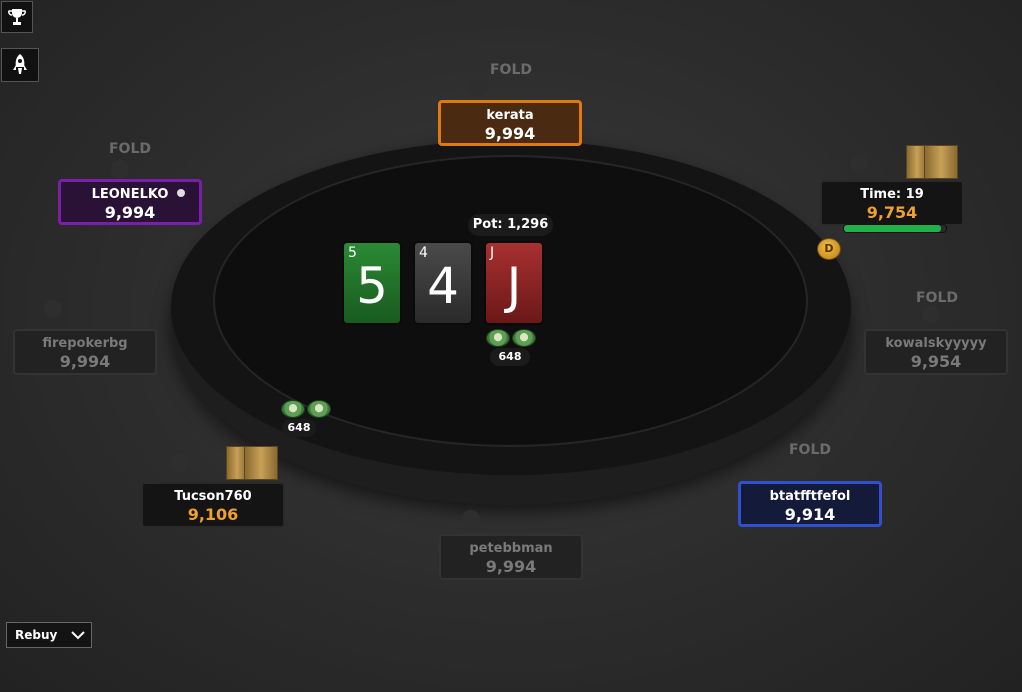  I want to click on player-stack: 9,914, so click(810, 514).